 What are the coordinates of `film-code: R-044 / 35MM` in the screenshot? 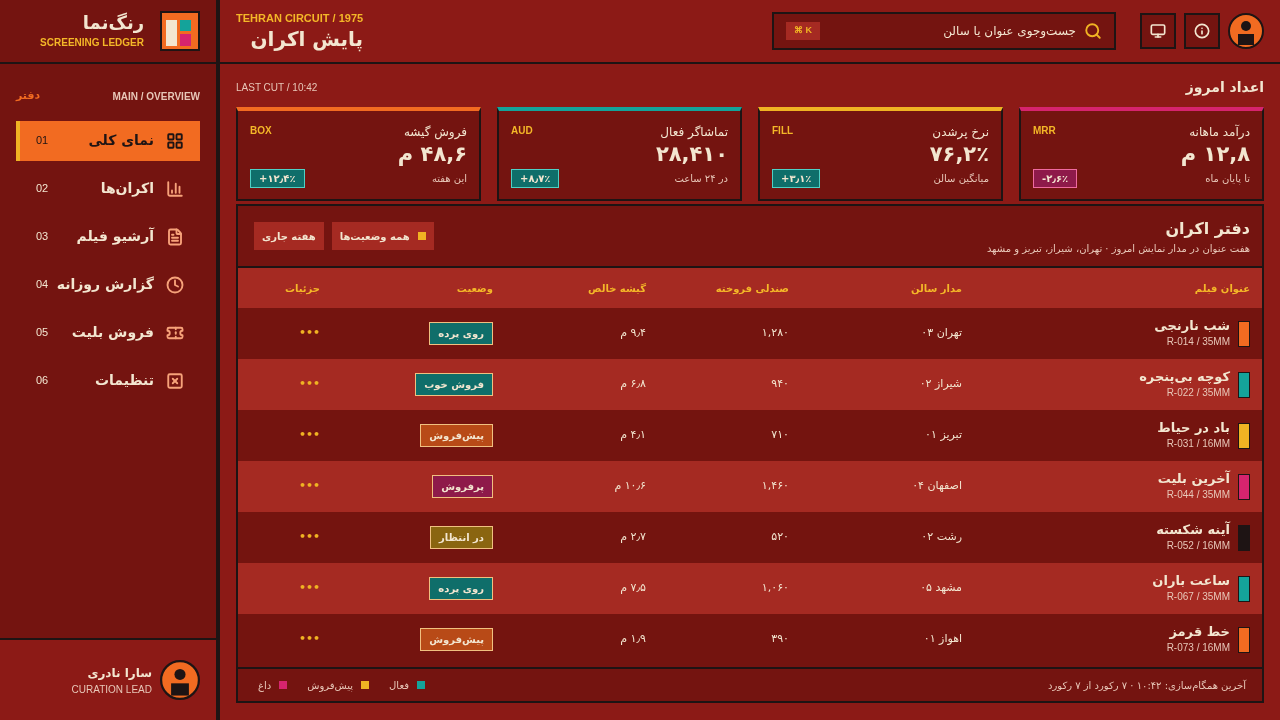 It's located at (1198, 495).